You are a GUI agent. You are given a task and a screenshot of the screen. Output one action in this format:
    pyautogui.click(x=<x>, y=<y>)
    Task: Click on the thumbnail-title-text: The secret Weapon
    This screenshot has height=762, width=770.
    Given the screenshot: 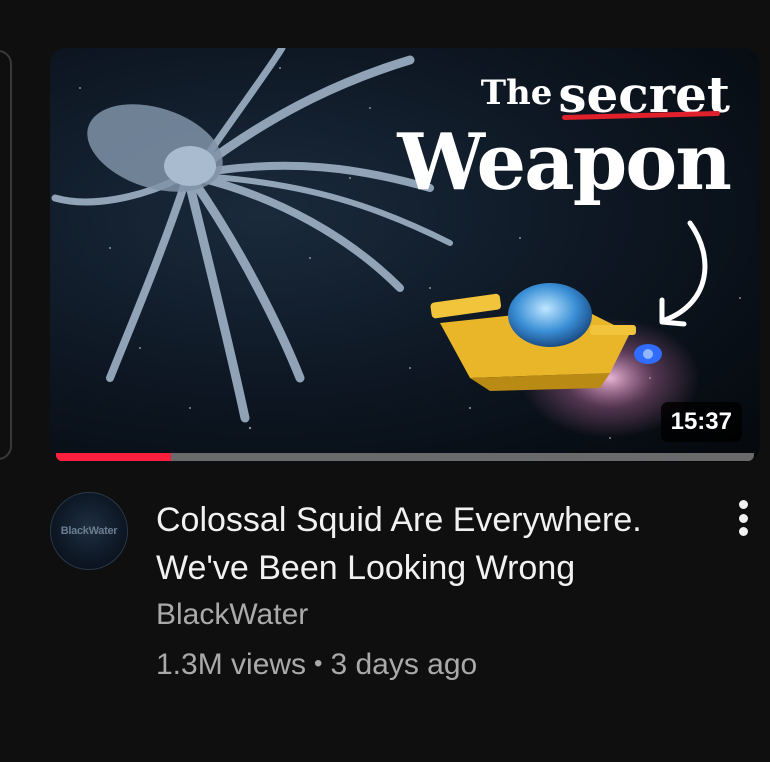 What is the action you would take?
    pyautogui.click(x=564, y=136)
    